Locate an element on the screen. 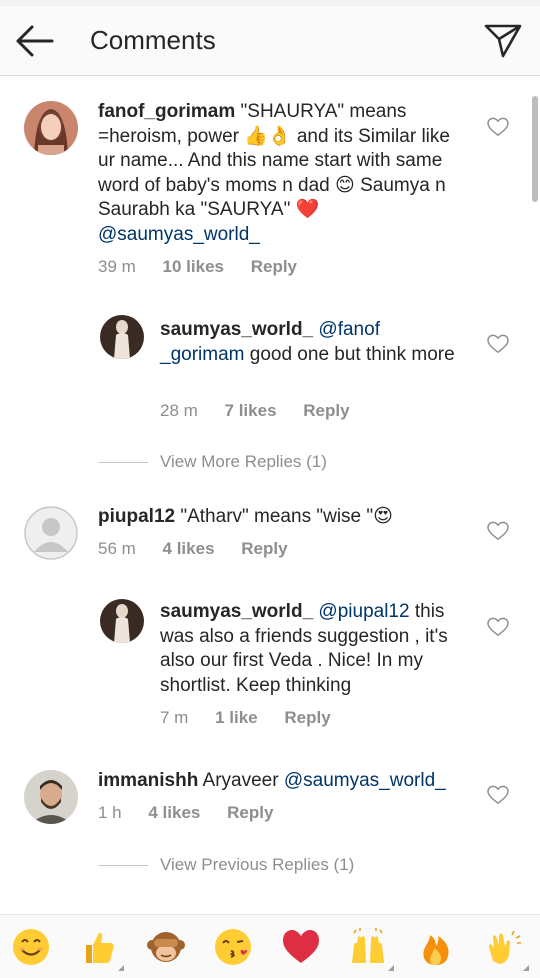 This screenshot has height=978, width=540. emoji-button-red-heart is located at coordinates (304, 950).